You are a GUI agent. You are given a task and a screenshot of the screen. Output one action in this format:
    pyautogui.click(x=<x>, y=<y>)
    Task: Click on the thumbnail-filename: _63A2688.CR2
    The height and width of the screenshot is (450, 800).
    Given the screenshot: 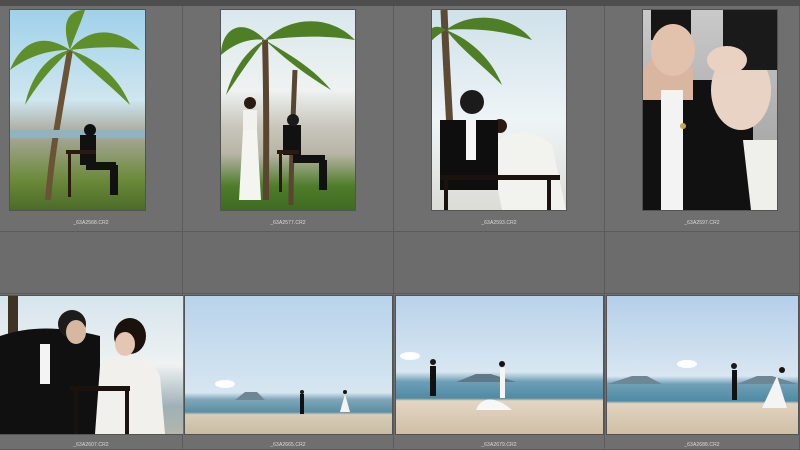 What is the action you would take?
    pyautogui.click(x=702, y=445)
    